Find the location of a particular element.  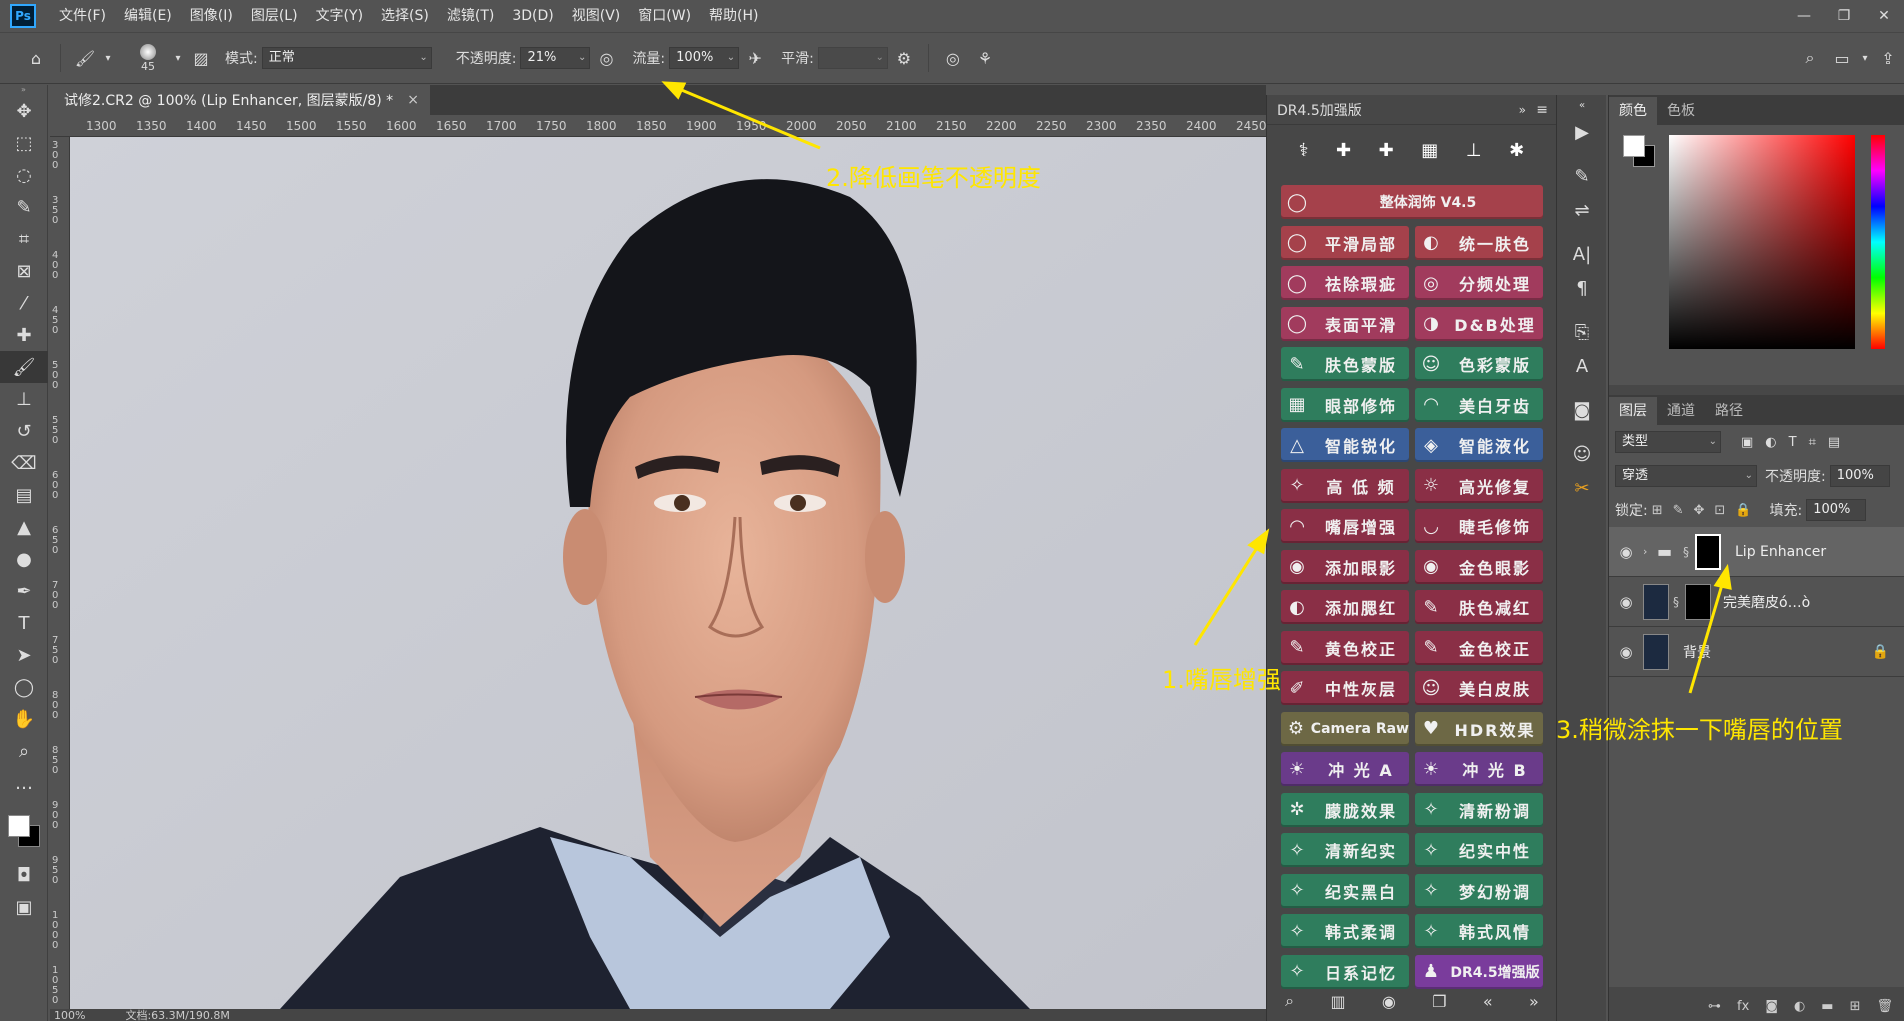

dr-button: ☀ 冲 光 B is located at coordinates (1479, 769).